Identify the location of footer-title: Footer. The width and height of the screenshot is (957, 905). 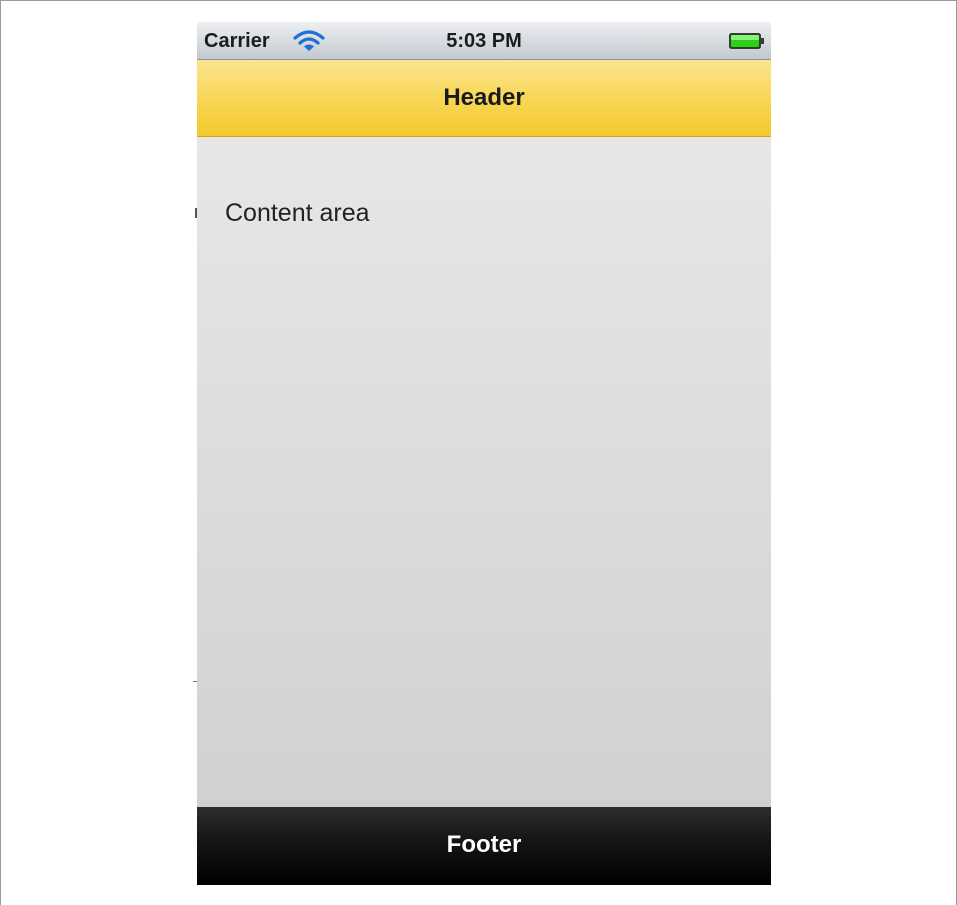
(484, 844).